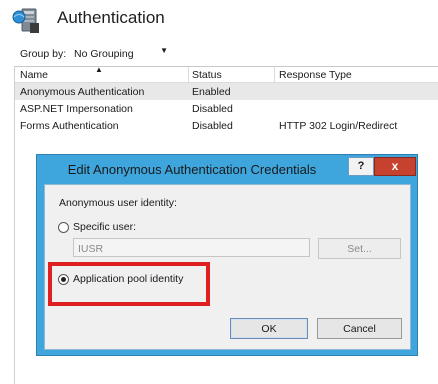 This screenshot has height=384, width=438. Describe the element at coordinates (82, 92) in the screenshot. I see `row-name: Anonymous Authentication` at that location.